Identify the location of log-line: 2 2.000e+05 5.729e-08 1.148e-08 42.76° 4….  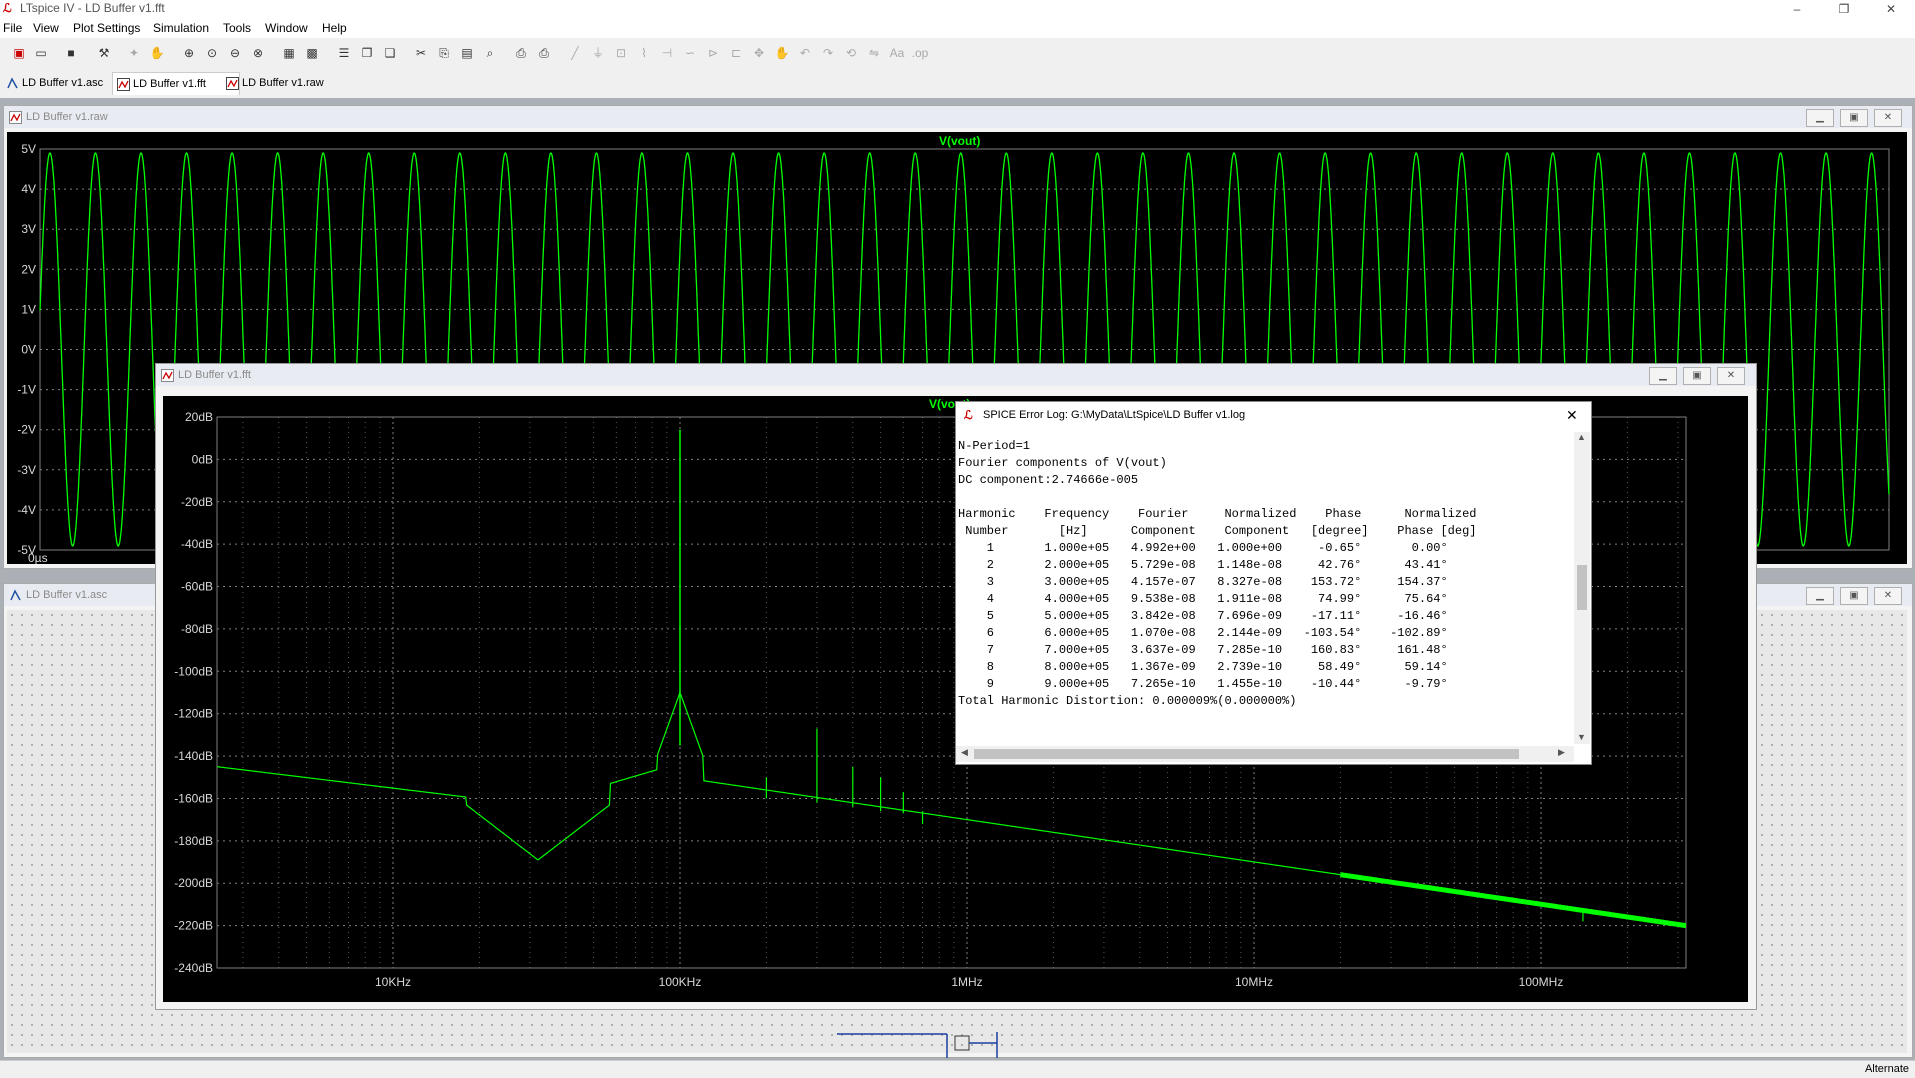
(1203, 565).